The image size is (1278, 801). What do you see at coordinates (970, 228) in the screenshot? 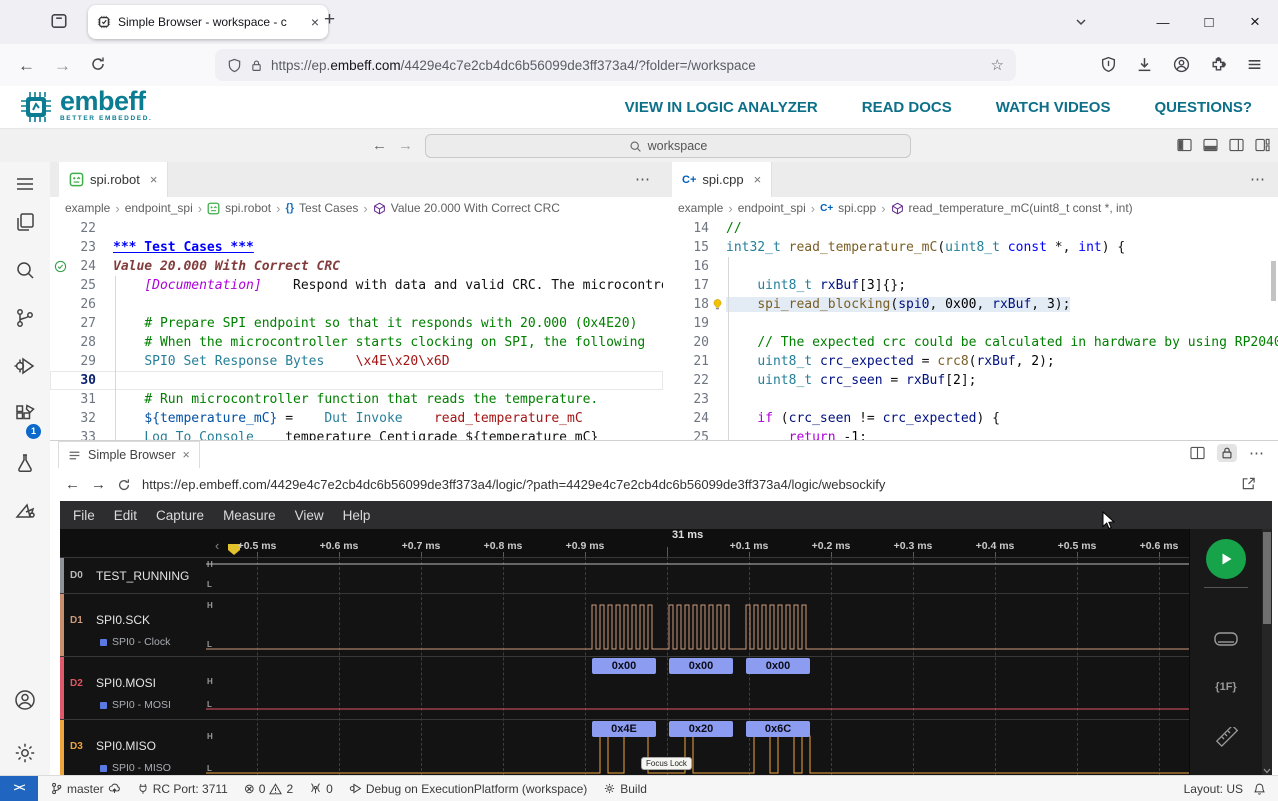
I see `code-line: 14//` at bounding box center [970, 228].